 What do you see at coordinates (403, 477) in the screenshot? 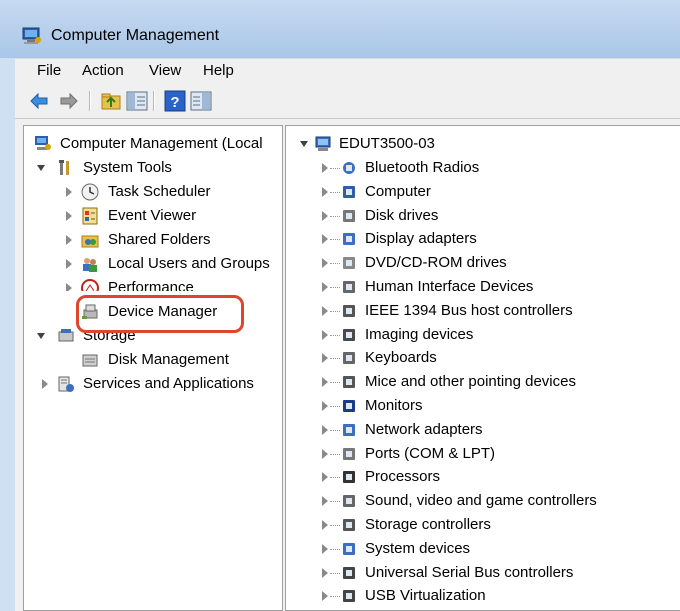
I see `device-category-label: Processors` at bounding box center [403, 477].